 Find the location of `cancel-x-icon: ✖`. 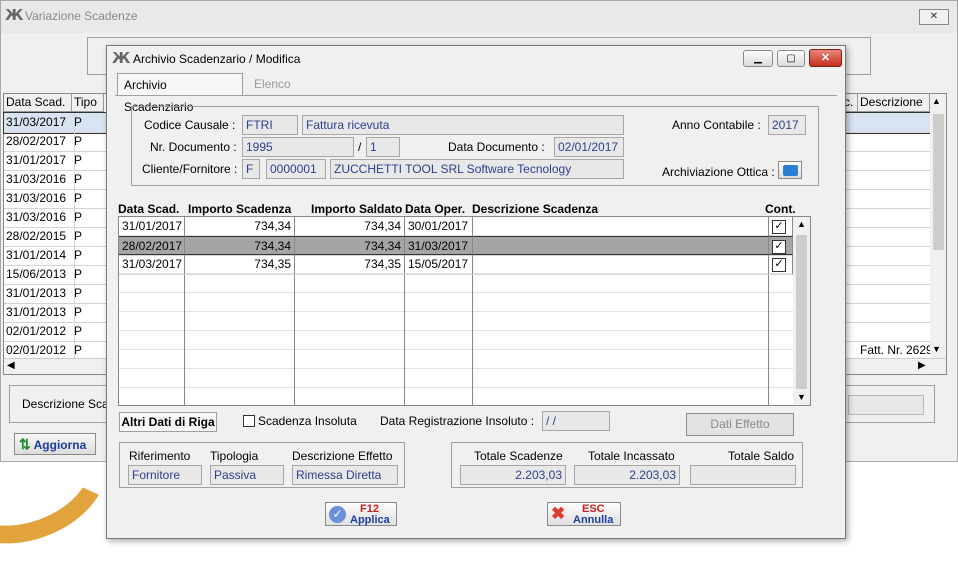

cancel-x-icon: ✖ is located at coordinates (558, 513).